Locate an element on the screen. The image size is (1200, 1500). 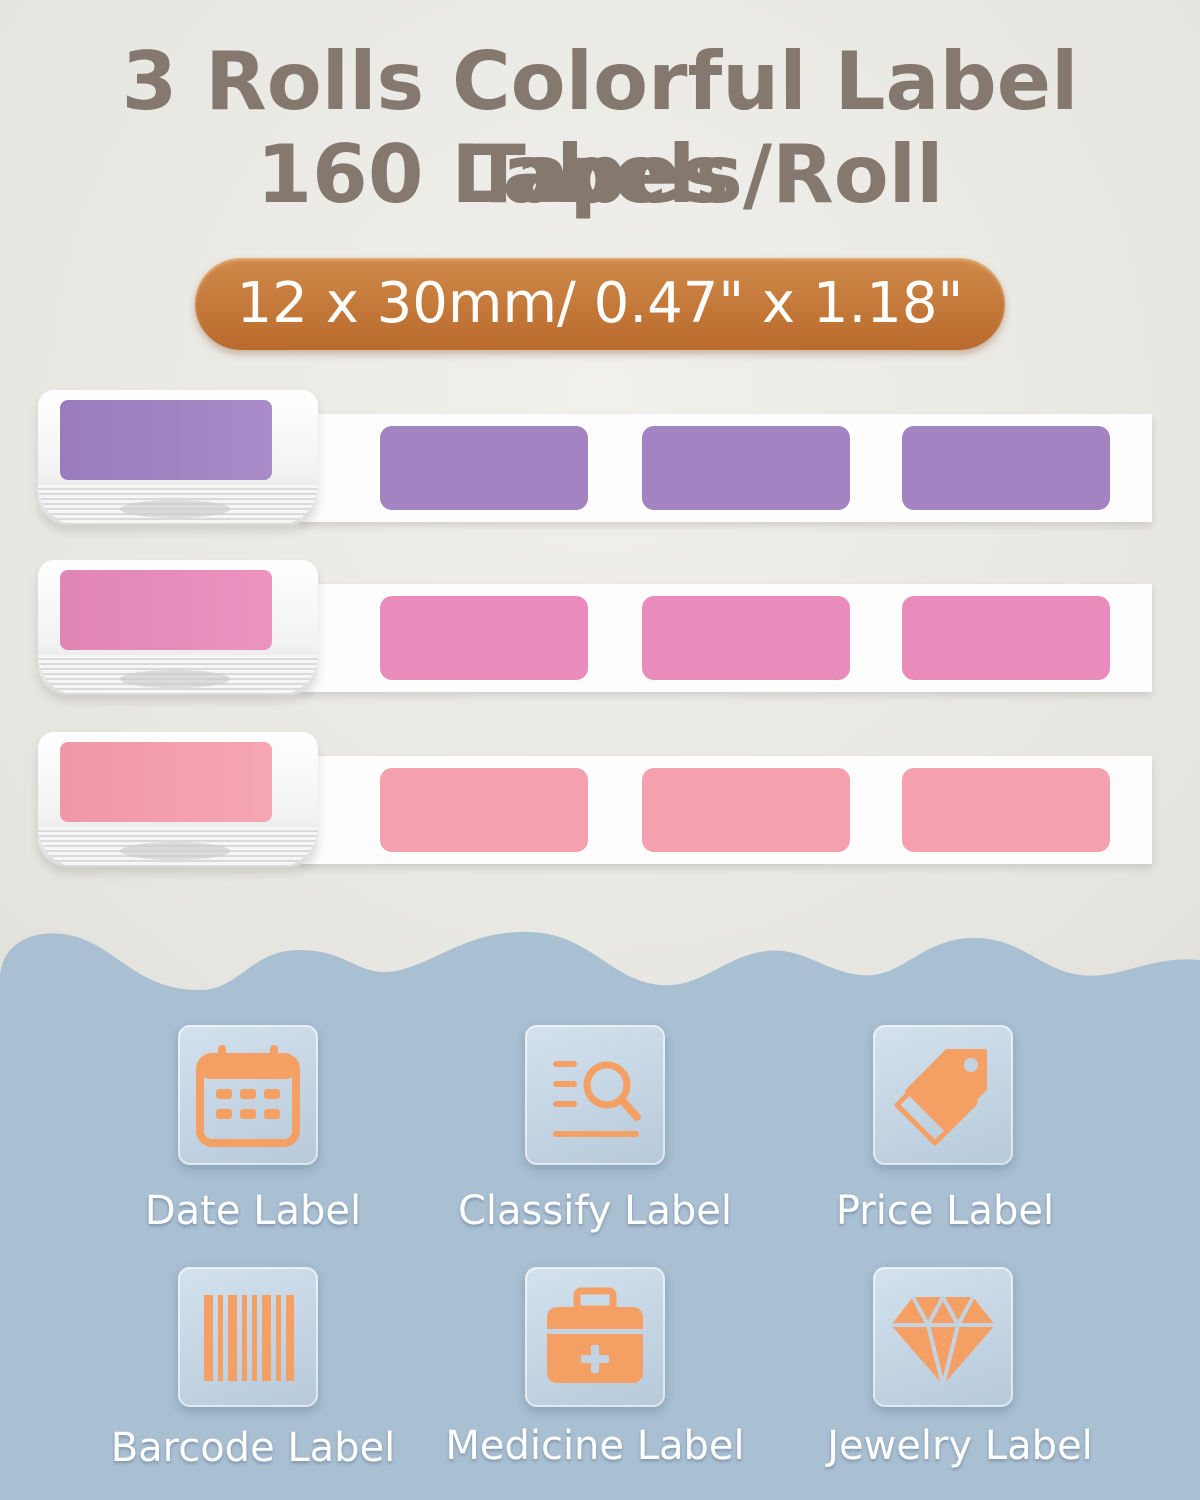
classify-label-tile is located at coordinates (595, 1095).